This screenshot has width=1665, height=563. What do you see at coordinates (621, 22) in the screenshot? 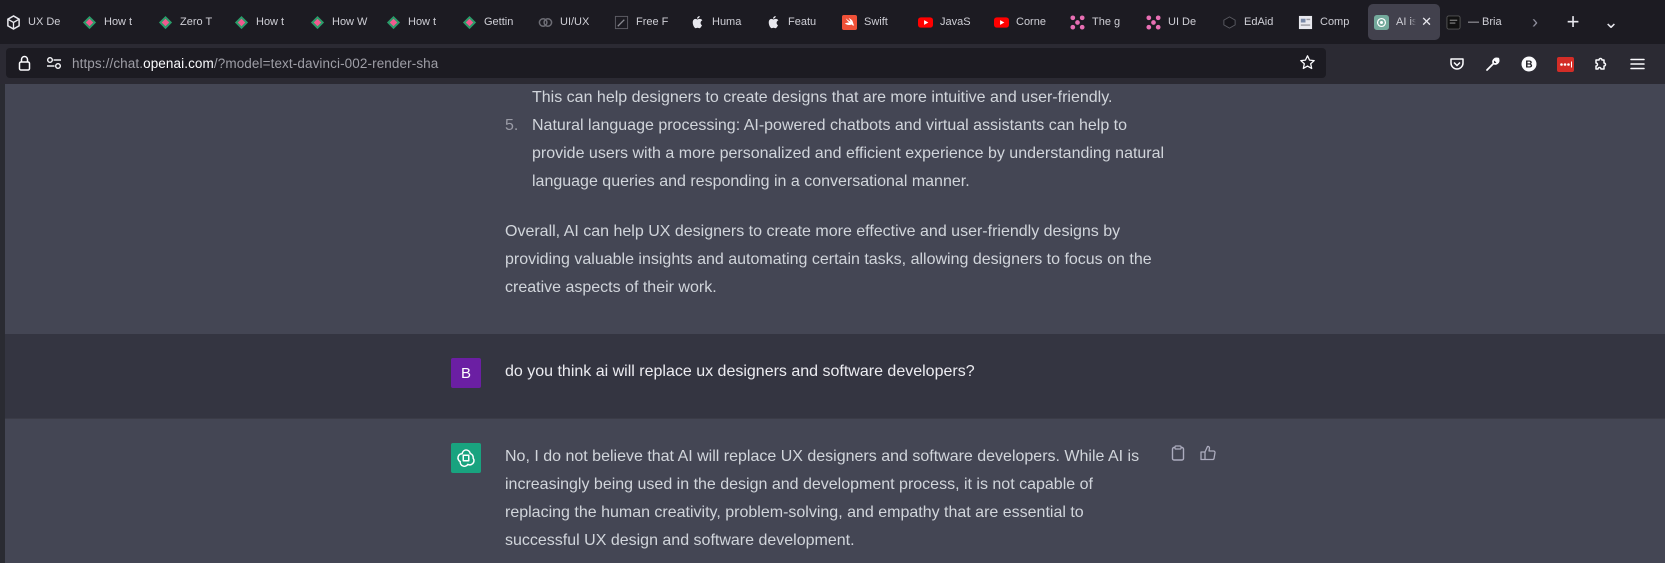
I see `pen-icon` at bounding box center [621, 22].